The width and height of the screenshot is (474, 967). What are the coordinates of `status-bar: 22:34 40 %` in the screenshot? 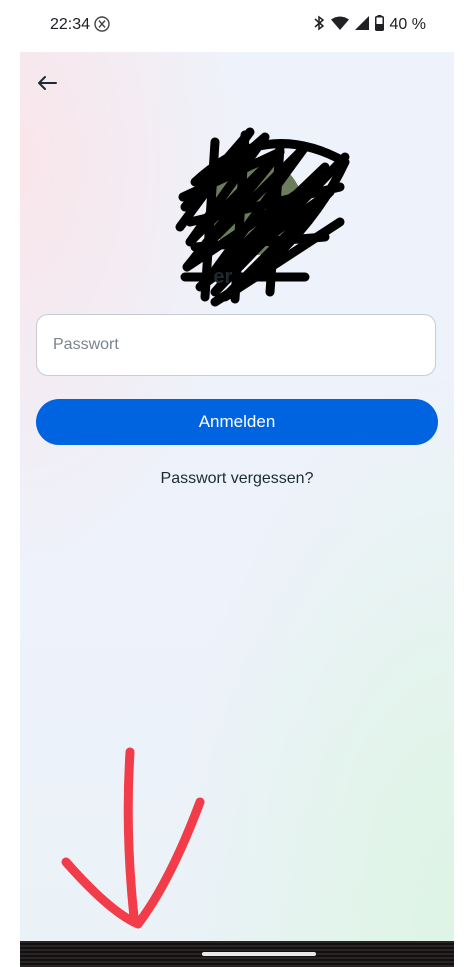 It's located at (237, 26).